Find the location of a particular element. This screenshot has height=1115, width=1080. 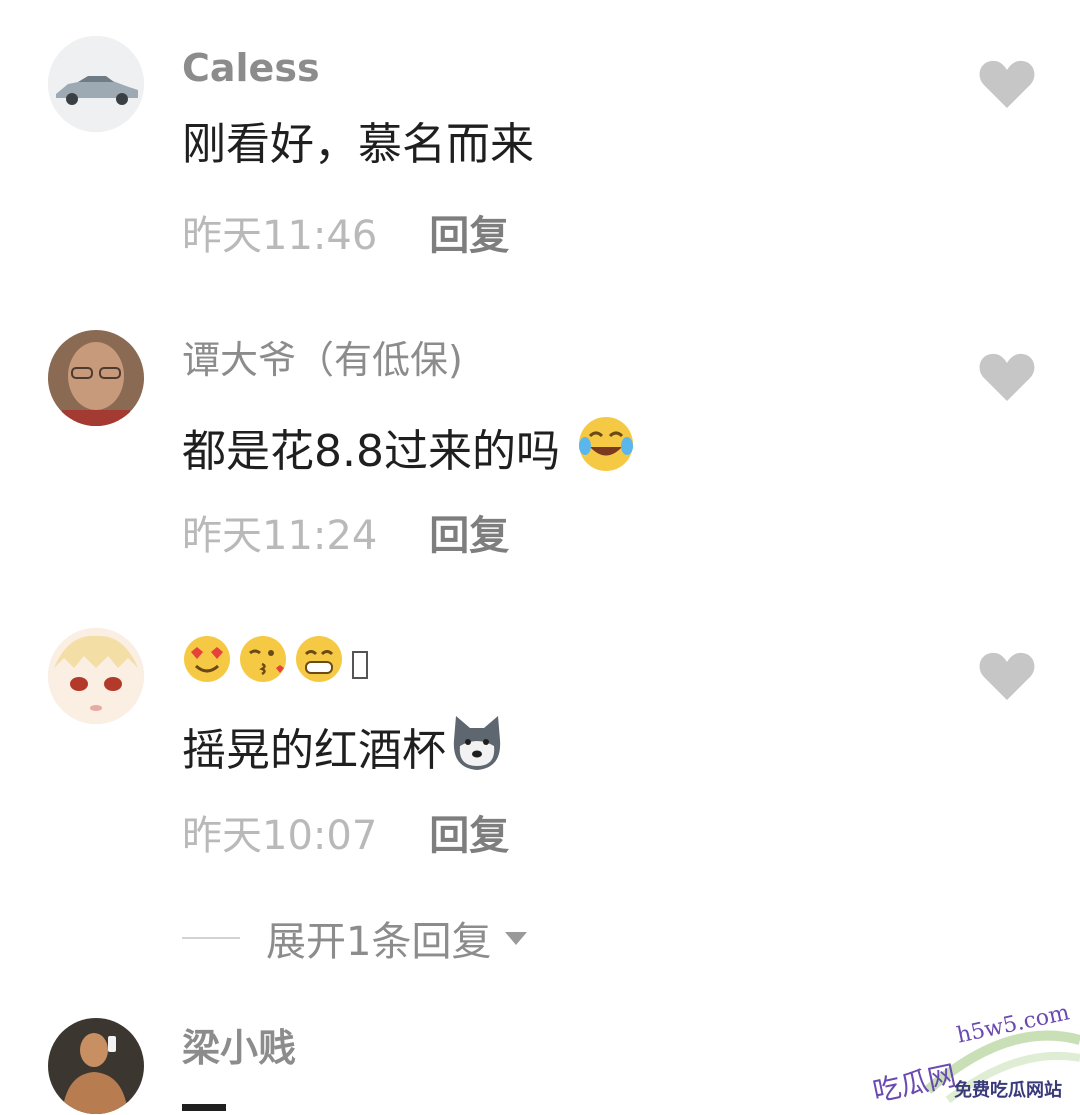

grin-emoji is located at coordinates (319, 664).